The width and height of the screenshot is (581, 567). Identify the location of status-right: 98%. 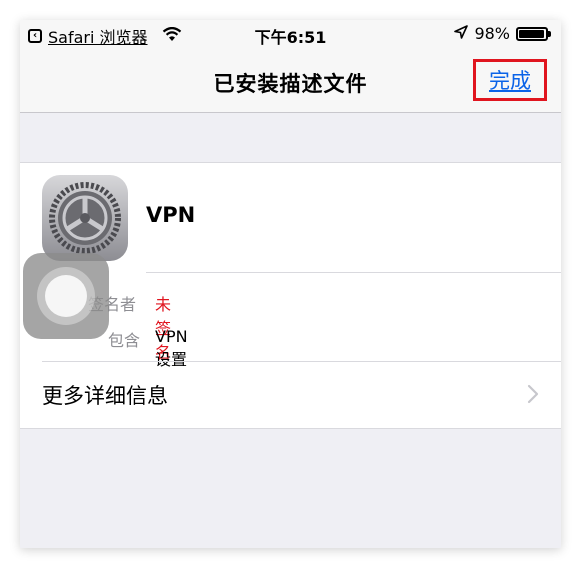
(502, 33).